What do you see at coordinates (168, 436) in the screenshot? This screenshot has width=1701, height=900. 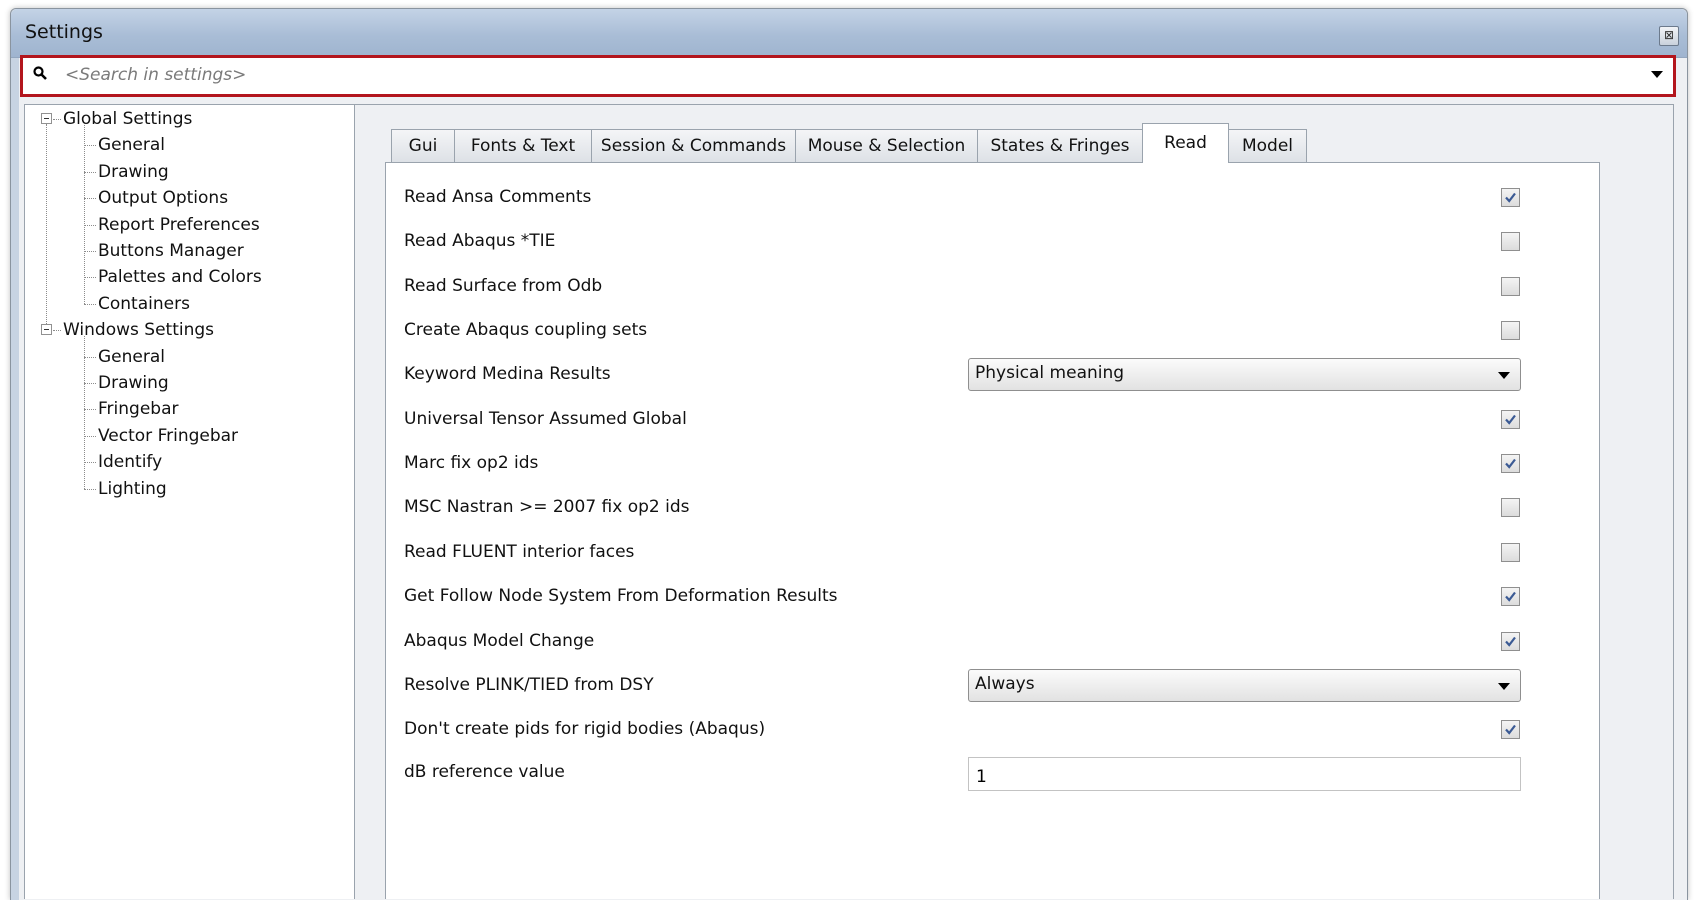 I see `tree-item-windows-settings-vector-fringebar: Vector Fringebar` at bounding box center [168, 436].